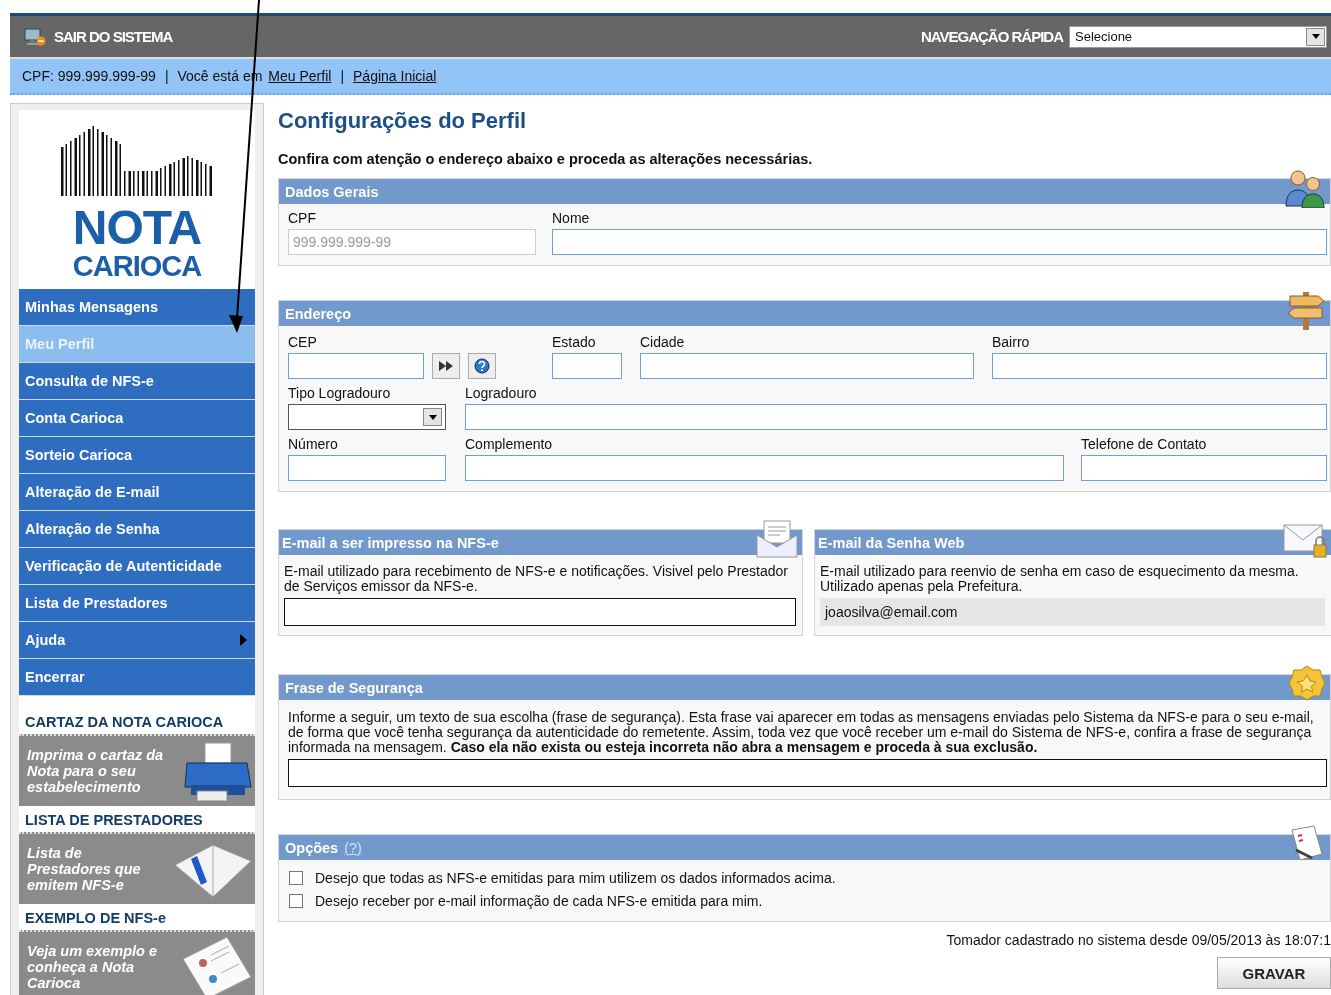 The width and height of the screenshot is (1331, 995). Describe the element at coordinates (1305, 188) in the screenshot. I see `people-icon` at that location.